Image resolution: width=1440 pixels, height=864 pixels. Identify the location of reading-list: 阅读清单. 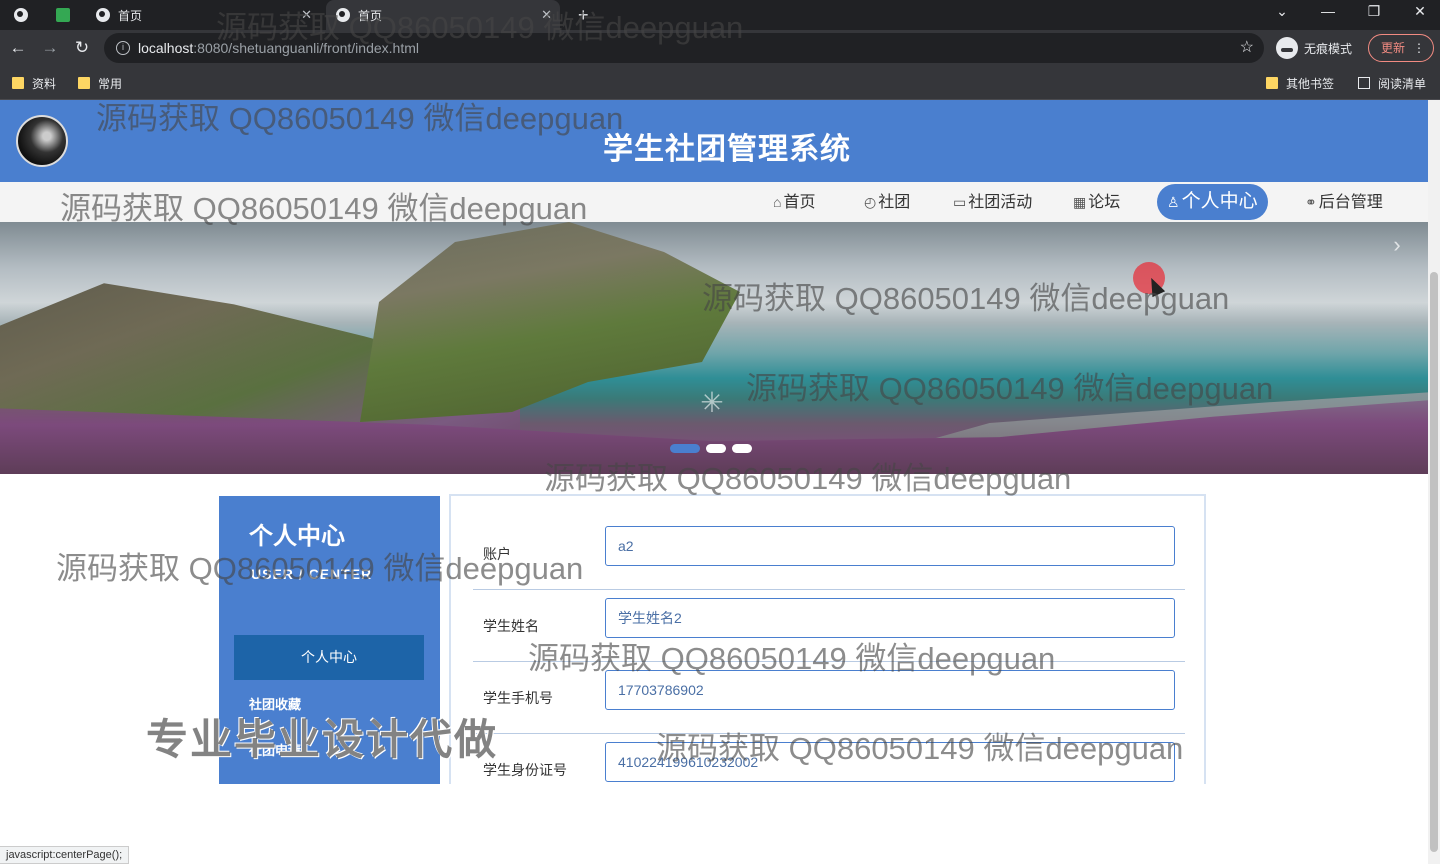
(1392, 83).